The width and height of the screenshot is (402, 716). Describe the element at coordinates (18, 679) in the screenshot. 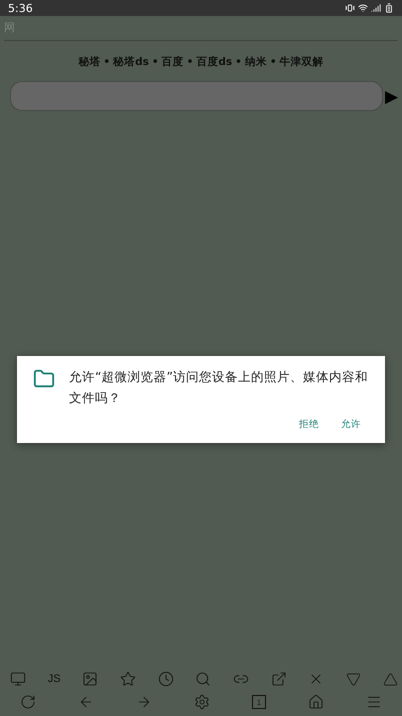

I see `monitor-icon` at that location.